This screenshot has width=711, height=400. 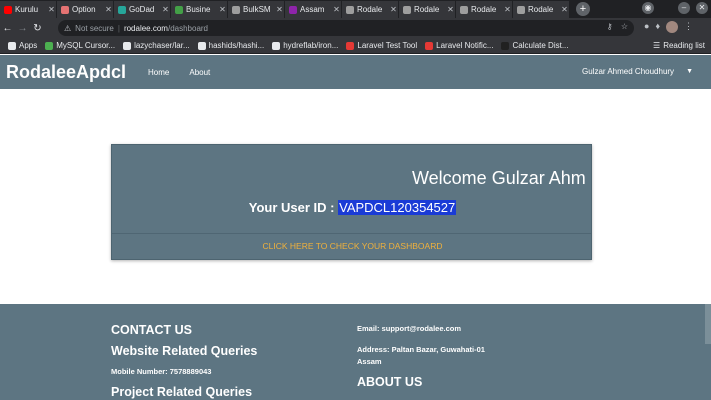 What do you see at coordinates (182, 392) in the screenshot?
I see `project-queries-title: Project Related Queries` at bounding box center [182, 392].